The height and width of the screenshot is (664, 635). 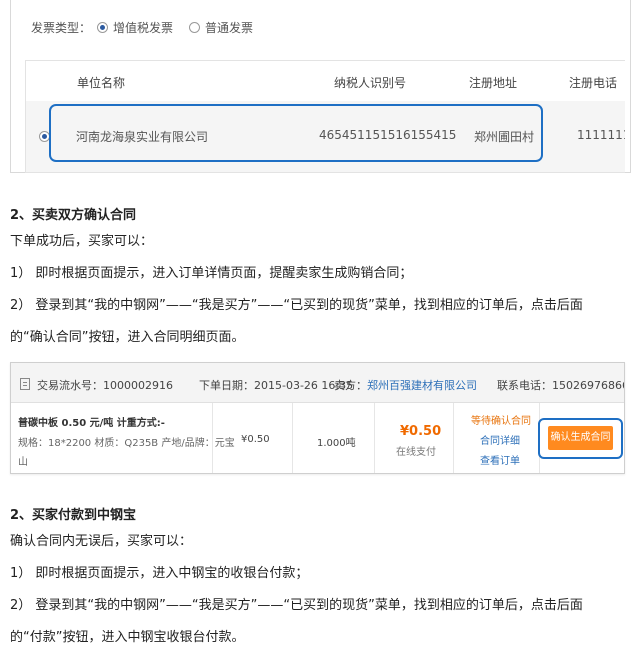 What do you see at coordinates (421, 431) in the screenshot?
I see `total-price: ¥0.50` at bounding box center [421, 431].